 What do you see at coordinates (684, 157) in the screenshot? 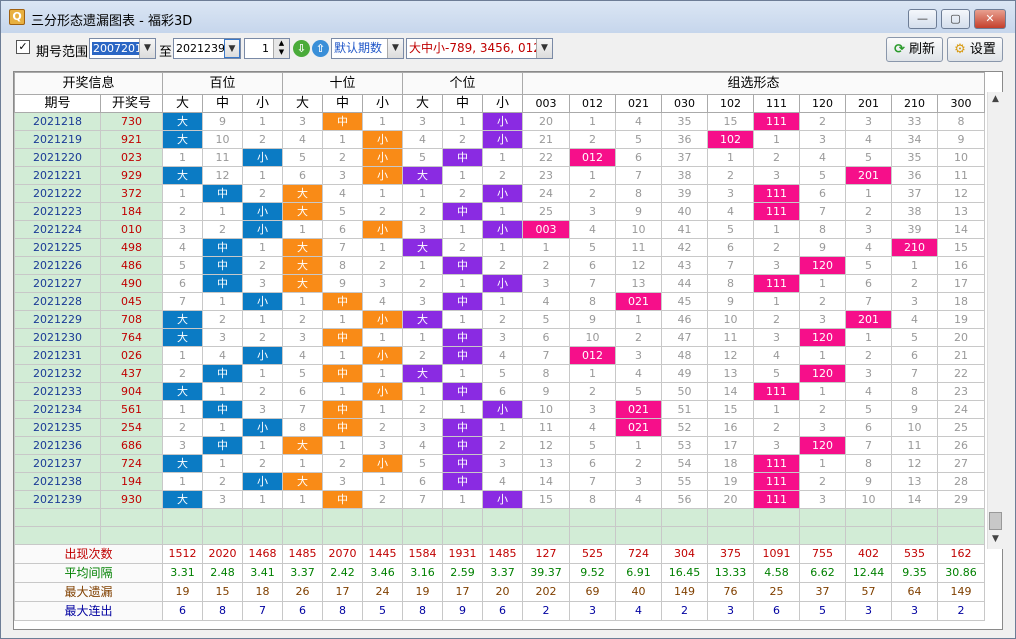
I see `omission-cell: 37` at bounding box center [684, 157].